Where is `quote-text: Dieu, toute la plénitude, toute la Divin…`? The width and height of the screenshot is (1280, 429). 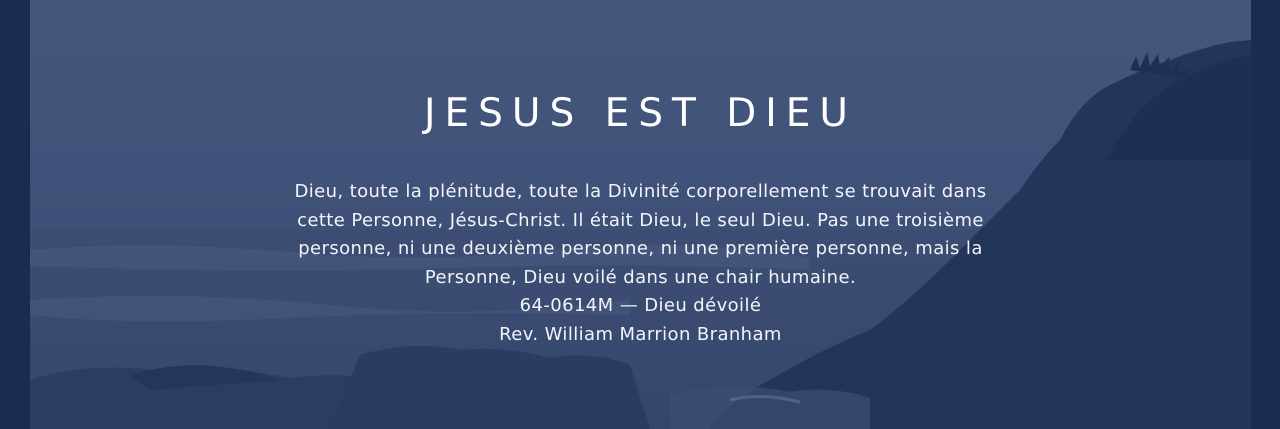 quote-text: Dieu, toute la plénitude, toute la Divin… is located at coordinates (640, 234).